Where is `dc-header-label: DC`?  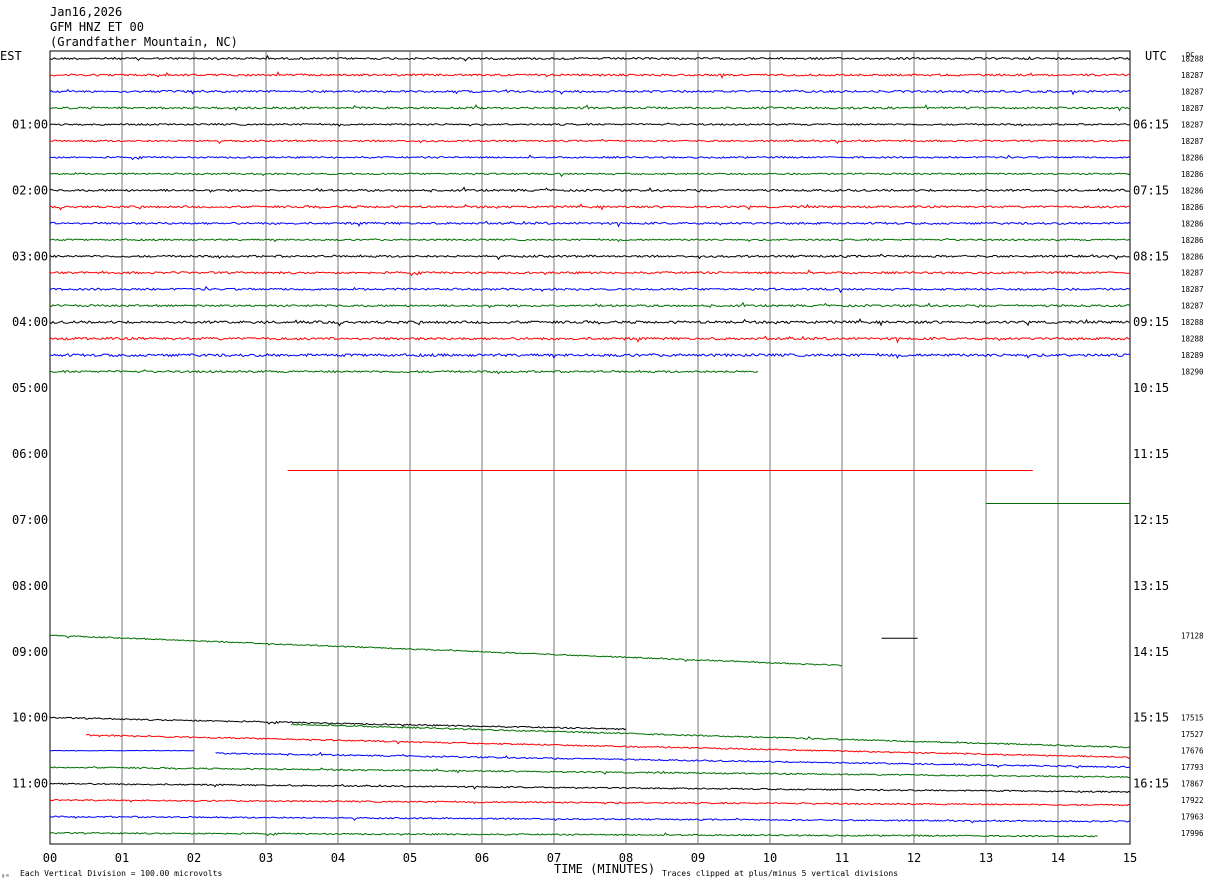 dc-header-label: DC is located at coordinates (1190, 55).